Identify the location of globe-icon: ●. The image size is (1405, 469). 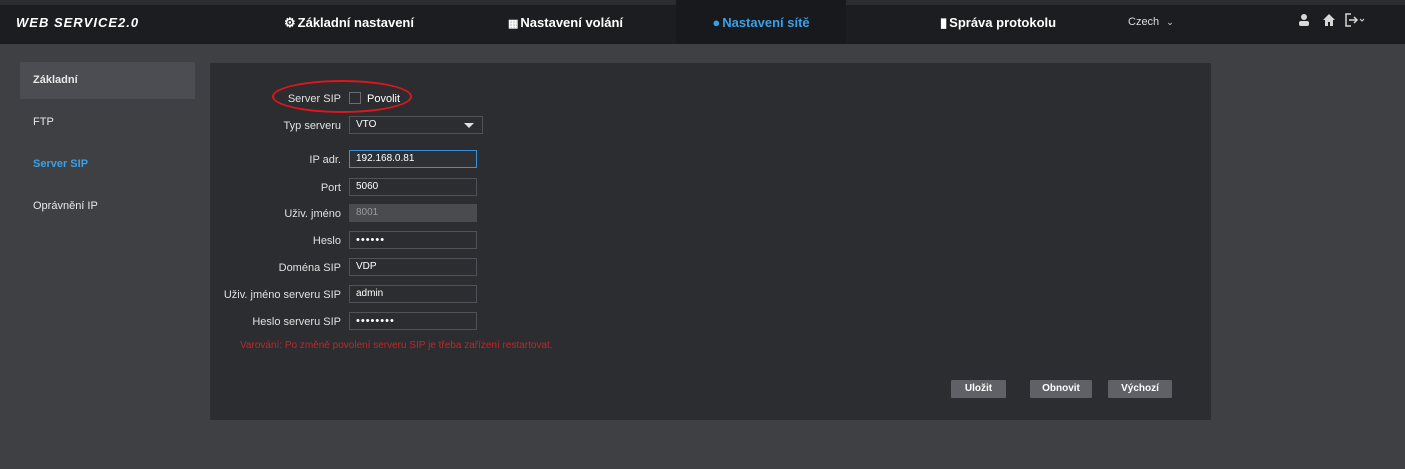
(716, 22).